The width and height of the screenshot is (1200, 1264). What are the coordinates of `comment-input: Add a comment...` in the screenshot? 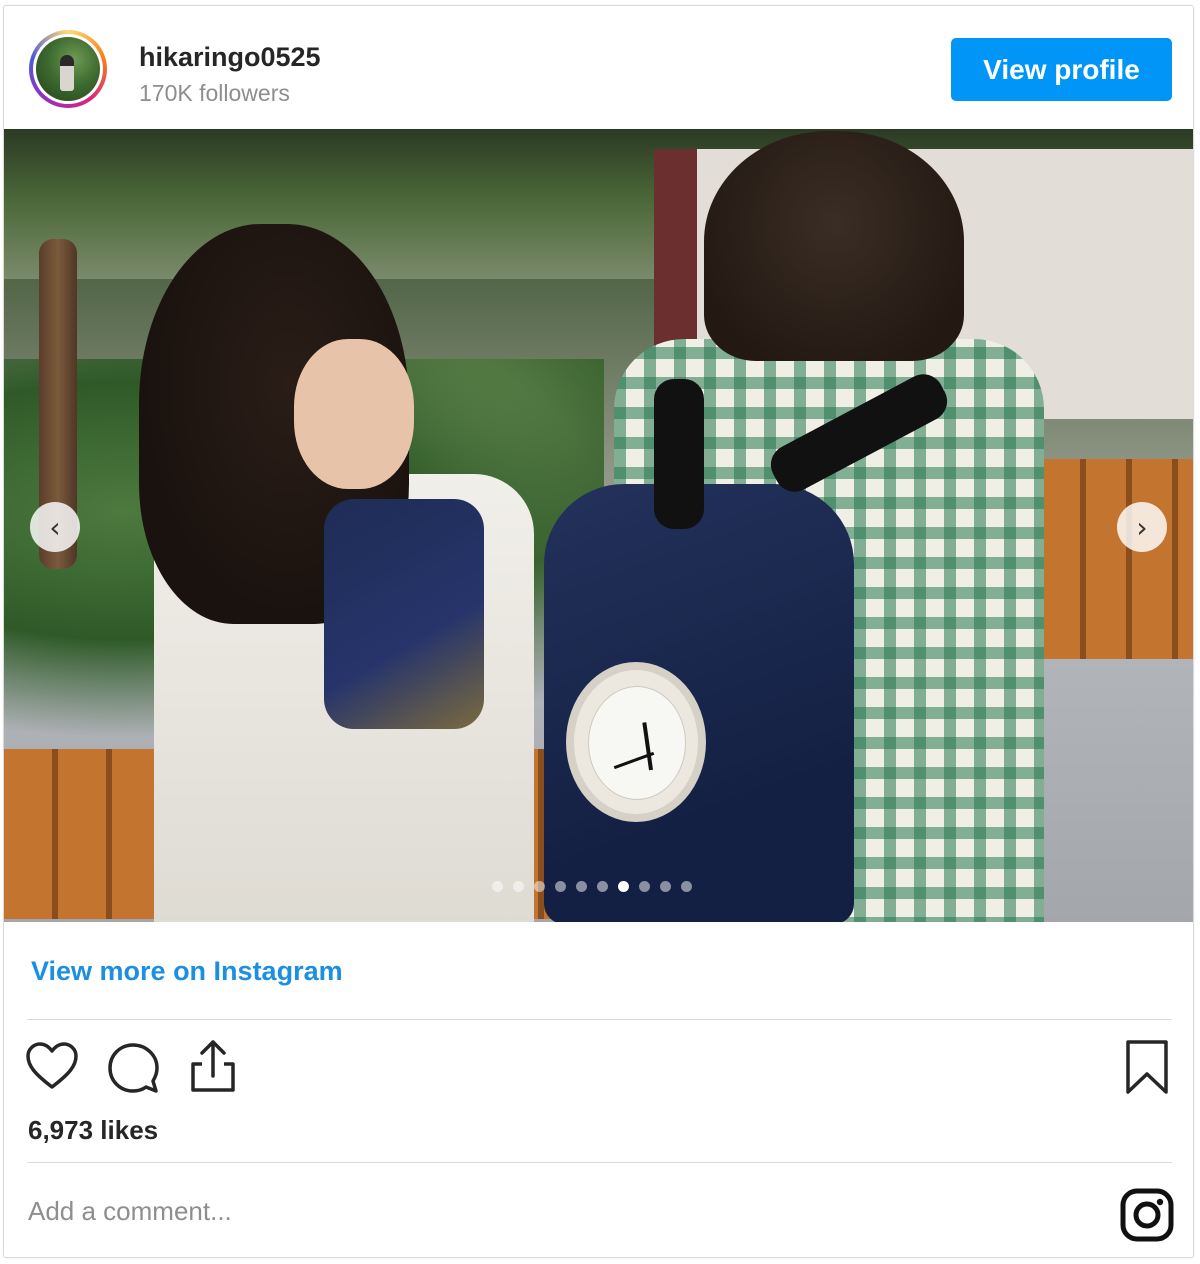 It's located at (130, 1211).